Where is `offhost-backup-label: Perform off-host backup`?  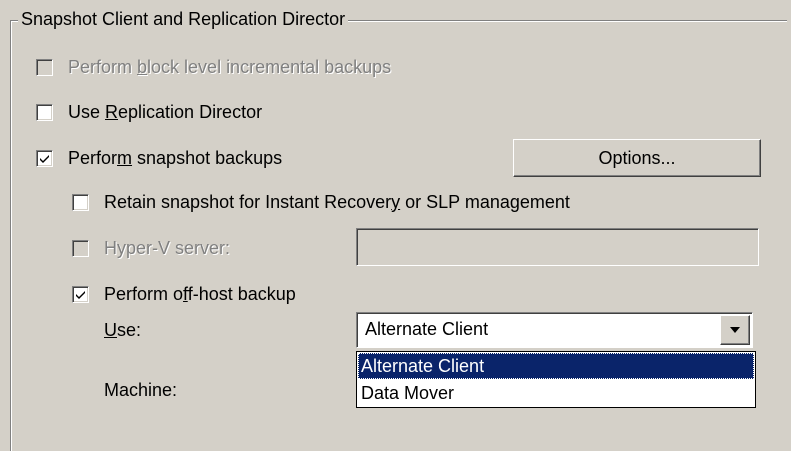 offhost-backup-label: Perform off-host backup is located at coordinates (200, 293).